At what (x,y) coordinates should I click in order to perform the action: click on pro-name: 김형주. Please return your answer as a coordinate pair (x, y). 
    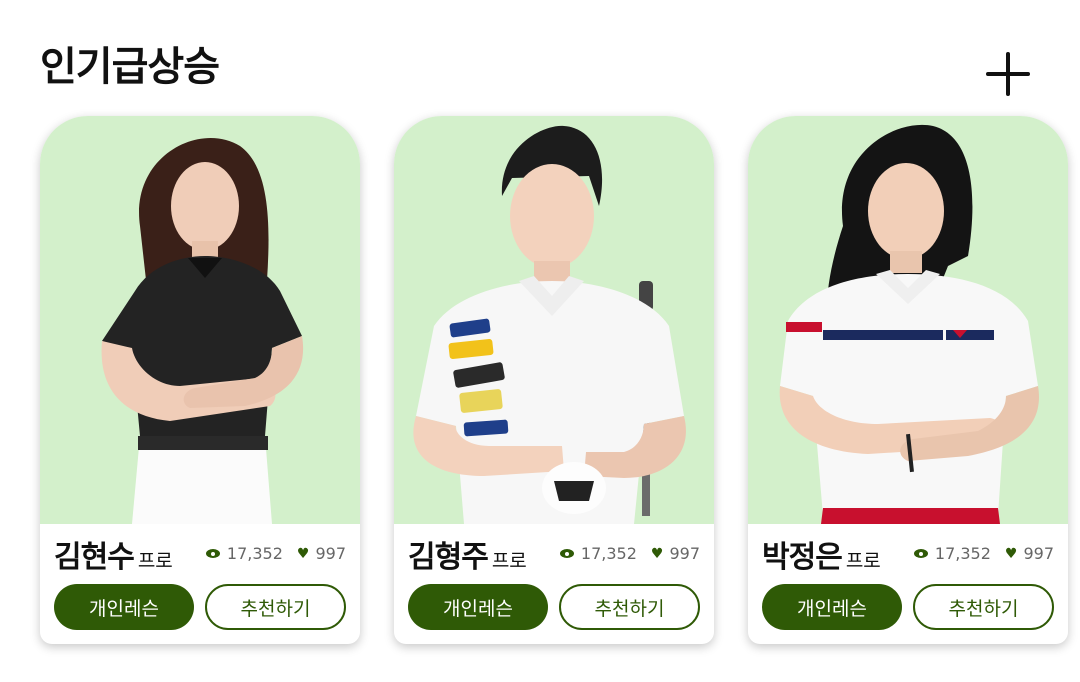
    Looking at the image, I should click on (448, 557).